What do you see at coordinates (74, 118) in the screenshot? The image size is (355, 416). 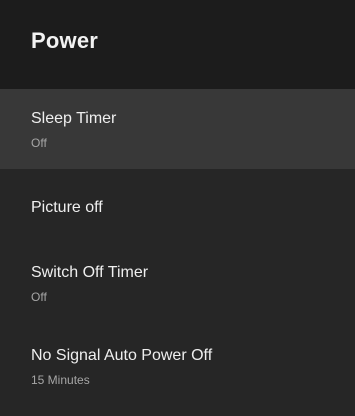 I see `menu-item-label: Sleep Timer` at bounding box center [74, 118].